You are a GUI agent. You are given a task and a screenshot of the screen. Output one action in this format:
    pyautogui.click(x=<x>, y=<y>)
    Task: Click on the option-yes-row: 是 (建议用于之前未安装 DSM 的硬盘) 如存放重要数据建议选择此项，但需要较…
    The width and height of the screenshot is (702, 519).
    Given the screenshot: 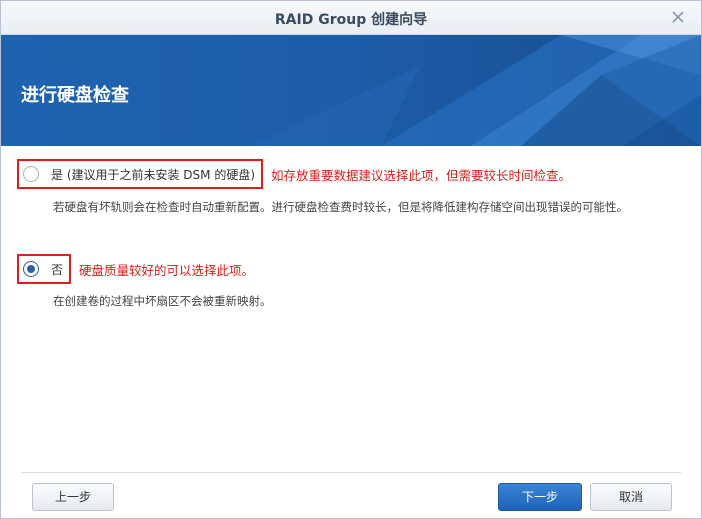 What is the action you would take?
    pyautogui.click(x=294, y=174)
    